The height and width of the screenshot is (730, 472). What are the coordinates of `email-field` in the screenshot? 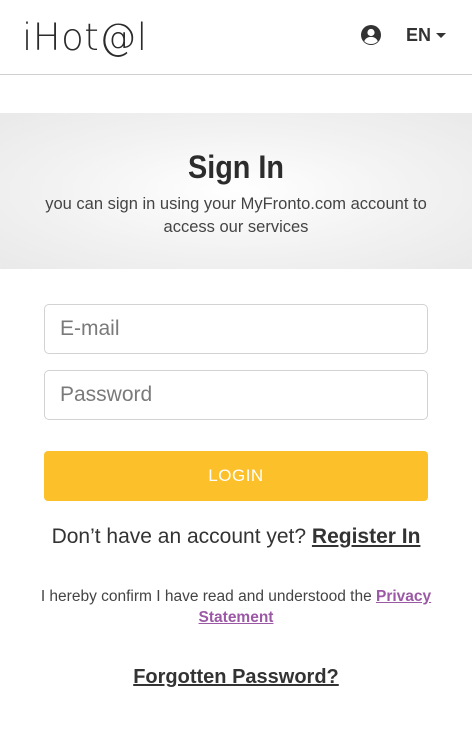 It's located at (236, 329).